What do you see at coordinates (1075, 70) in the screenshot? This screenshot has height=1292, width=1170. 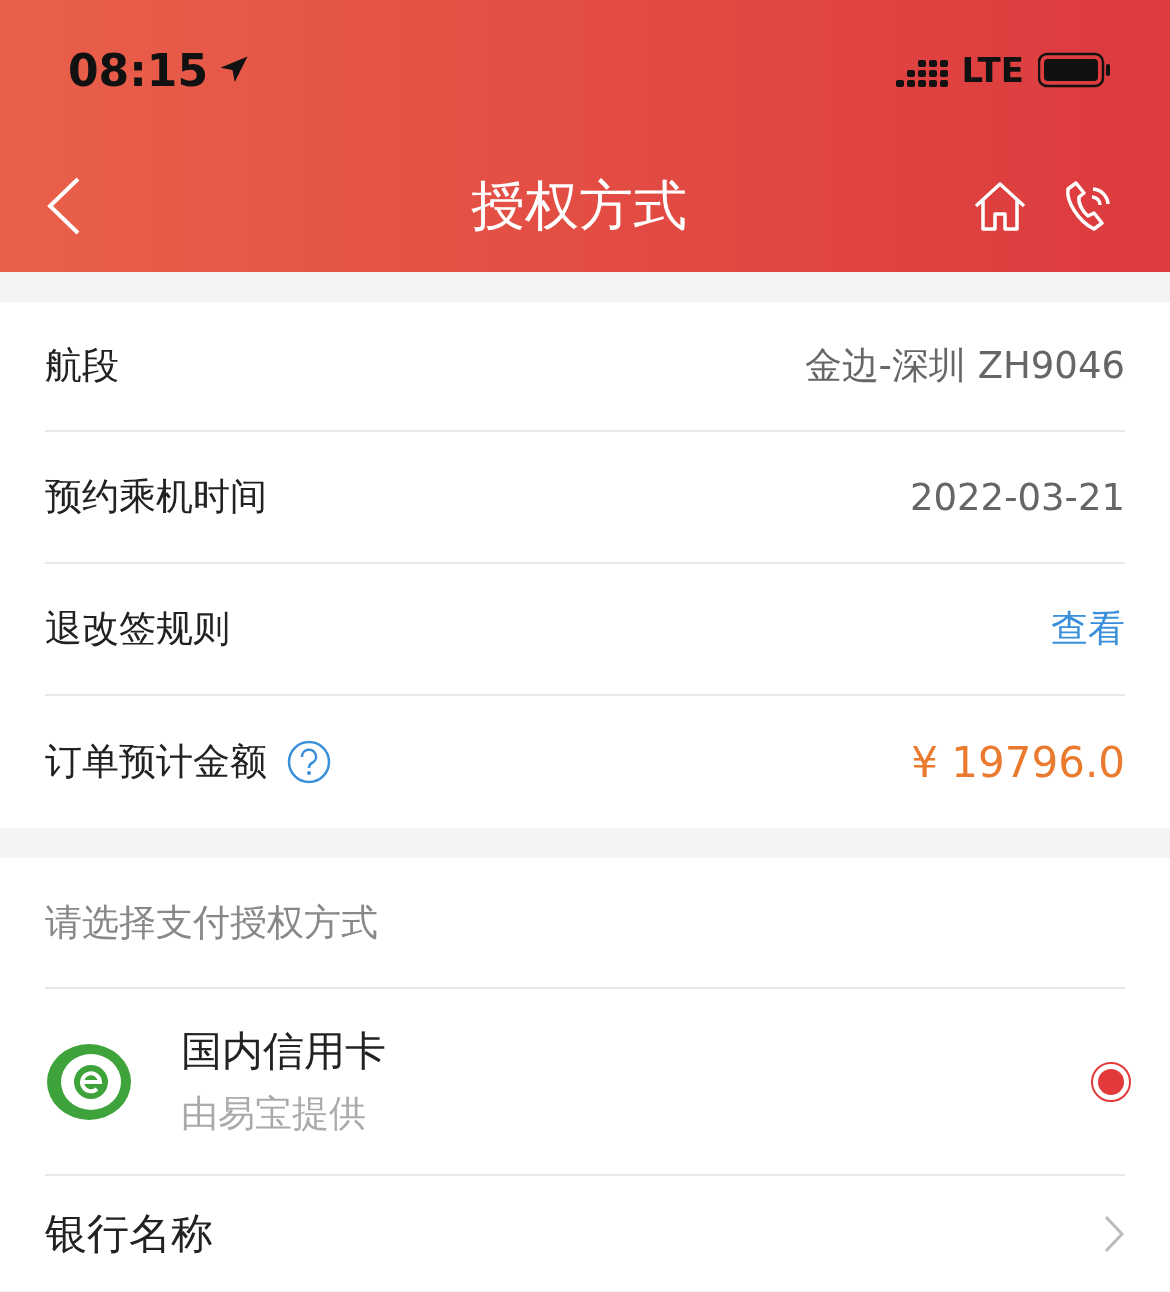 I see `battery-icon` at bounding box center [1075, 70].